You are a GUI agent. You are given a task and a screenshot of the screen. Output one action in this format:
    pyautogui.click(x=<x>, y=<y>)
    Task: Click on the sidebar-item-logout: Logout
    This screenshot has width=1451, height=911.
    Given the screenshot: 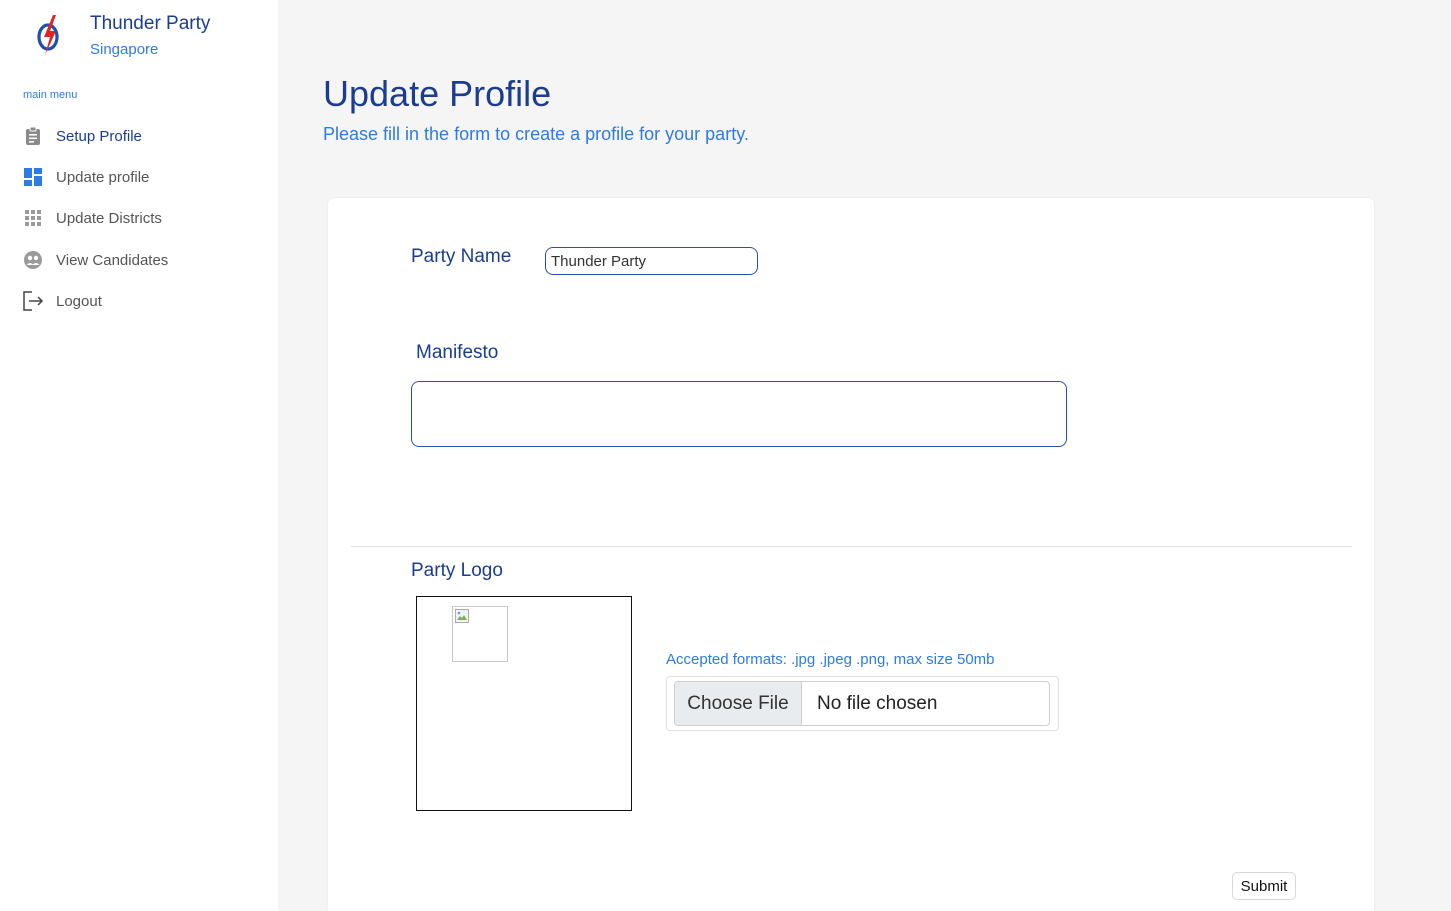 What is the action you would take?
    pyautogui.click(x=142, y=301)
    